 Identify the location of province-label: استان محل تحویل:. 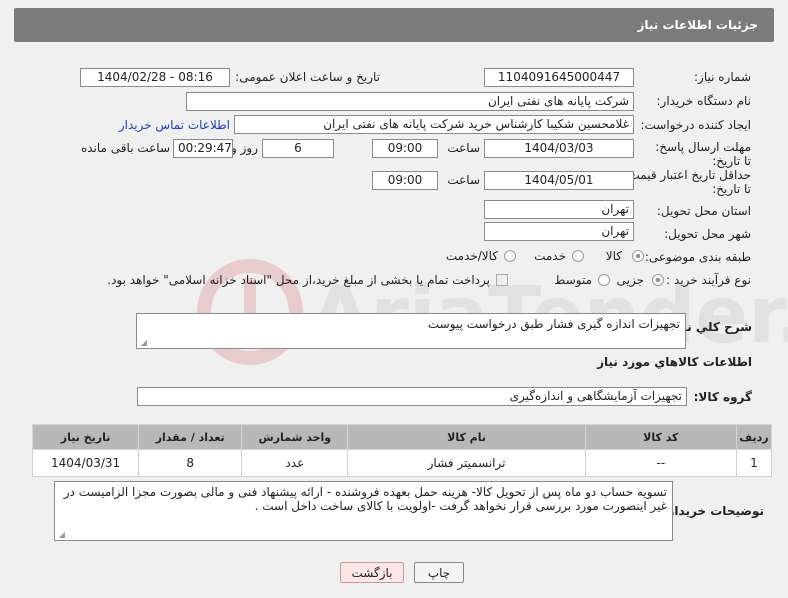
(703, 211).